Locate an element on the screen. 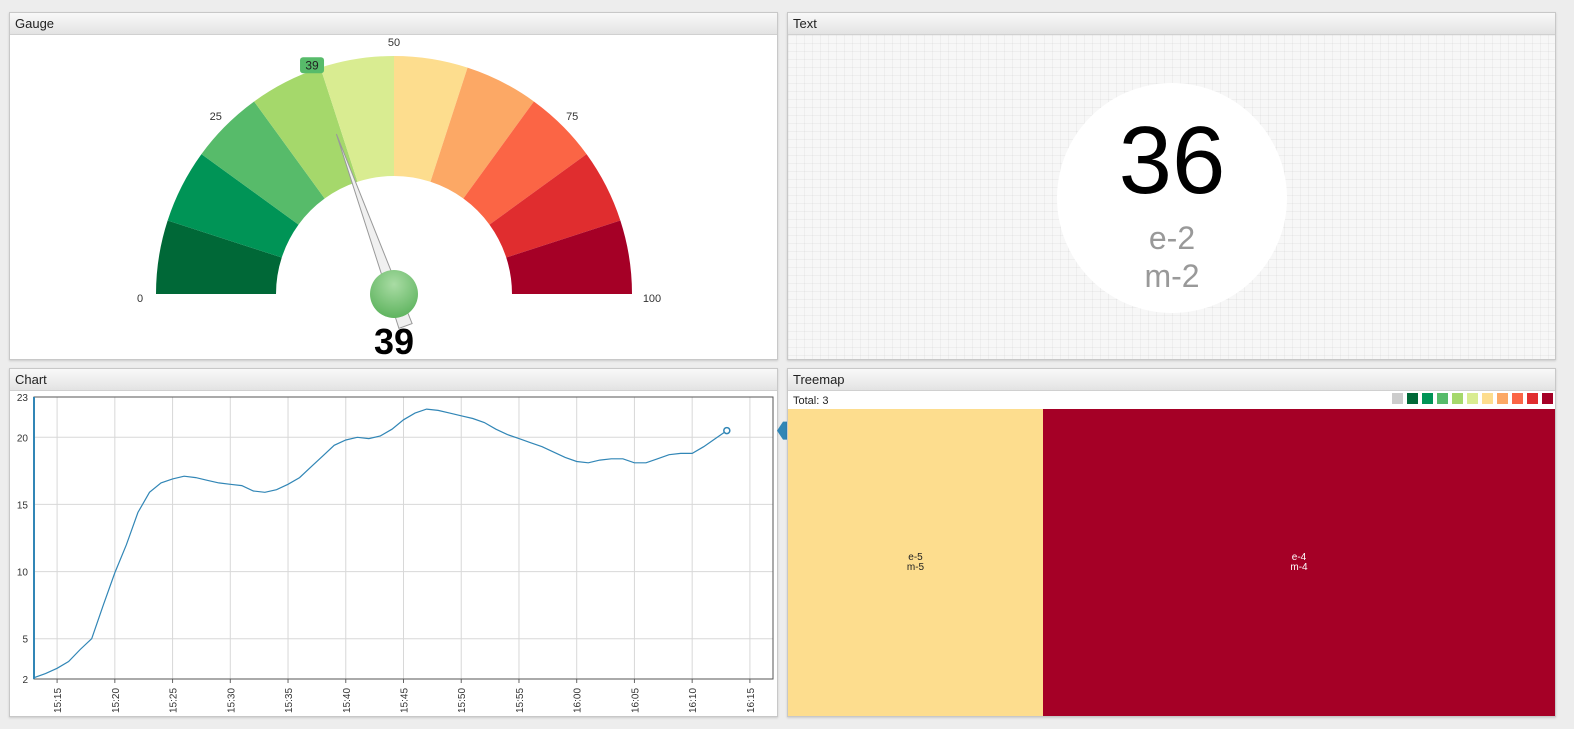  gauge-tick-label: 50 is located at coordinates (394, 43).